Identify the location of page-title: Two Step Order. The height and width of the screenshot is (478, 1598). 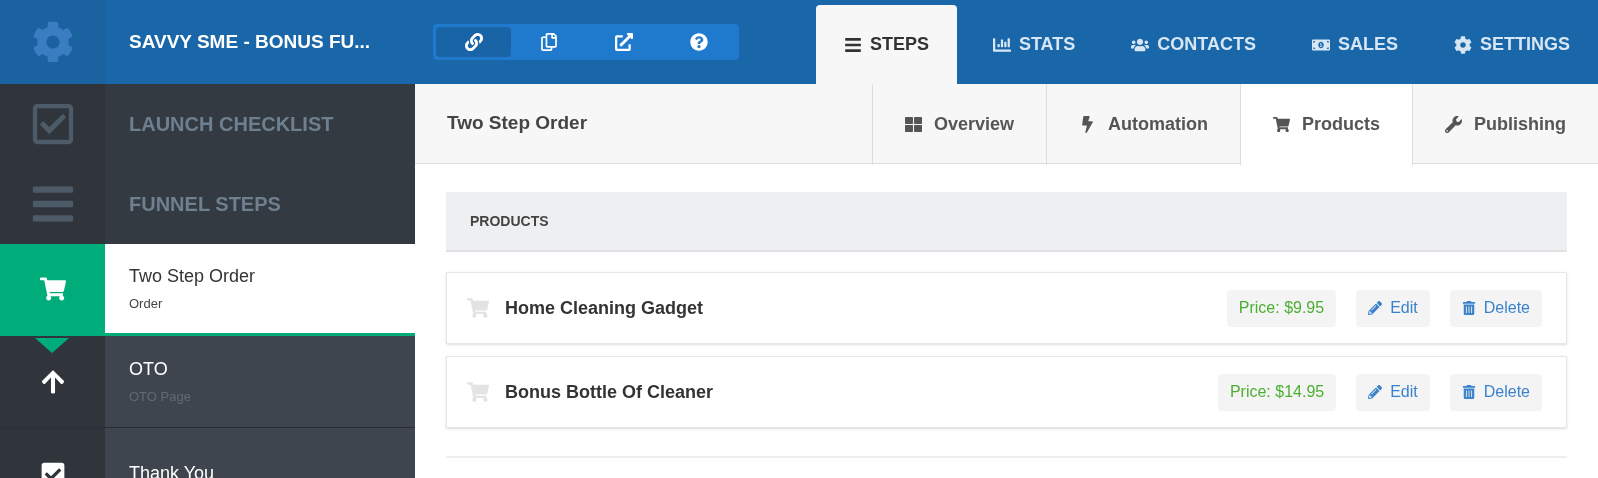
(517, 123).